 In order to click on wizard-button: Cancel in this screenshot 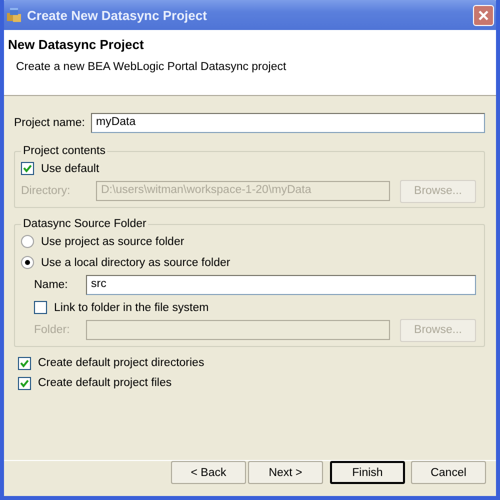, I will do `click(448, 472)`.